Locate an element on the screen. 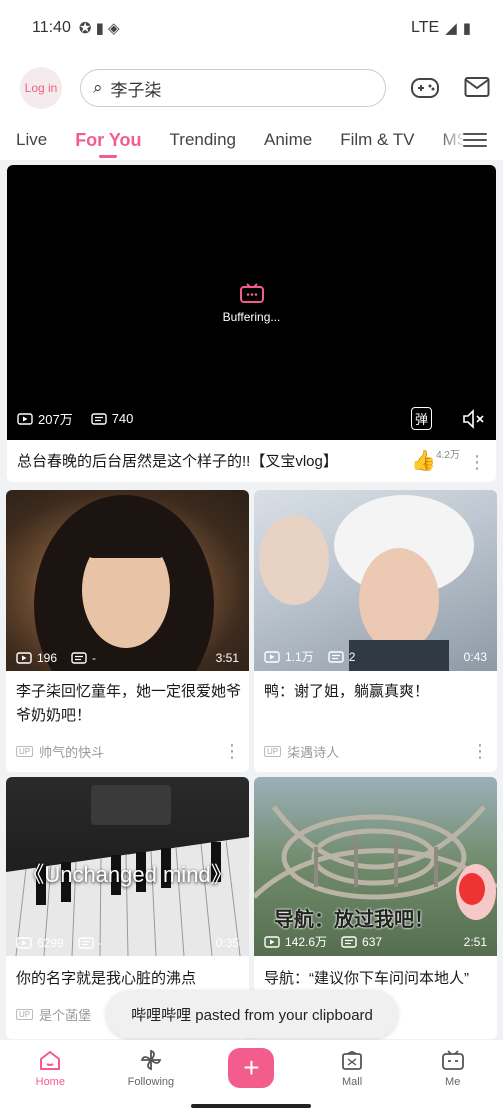  thumbnail-stats: 1.1万 2 0:43 is located at coordinates (375, 656).